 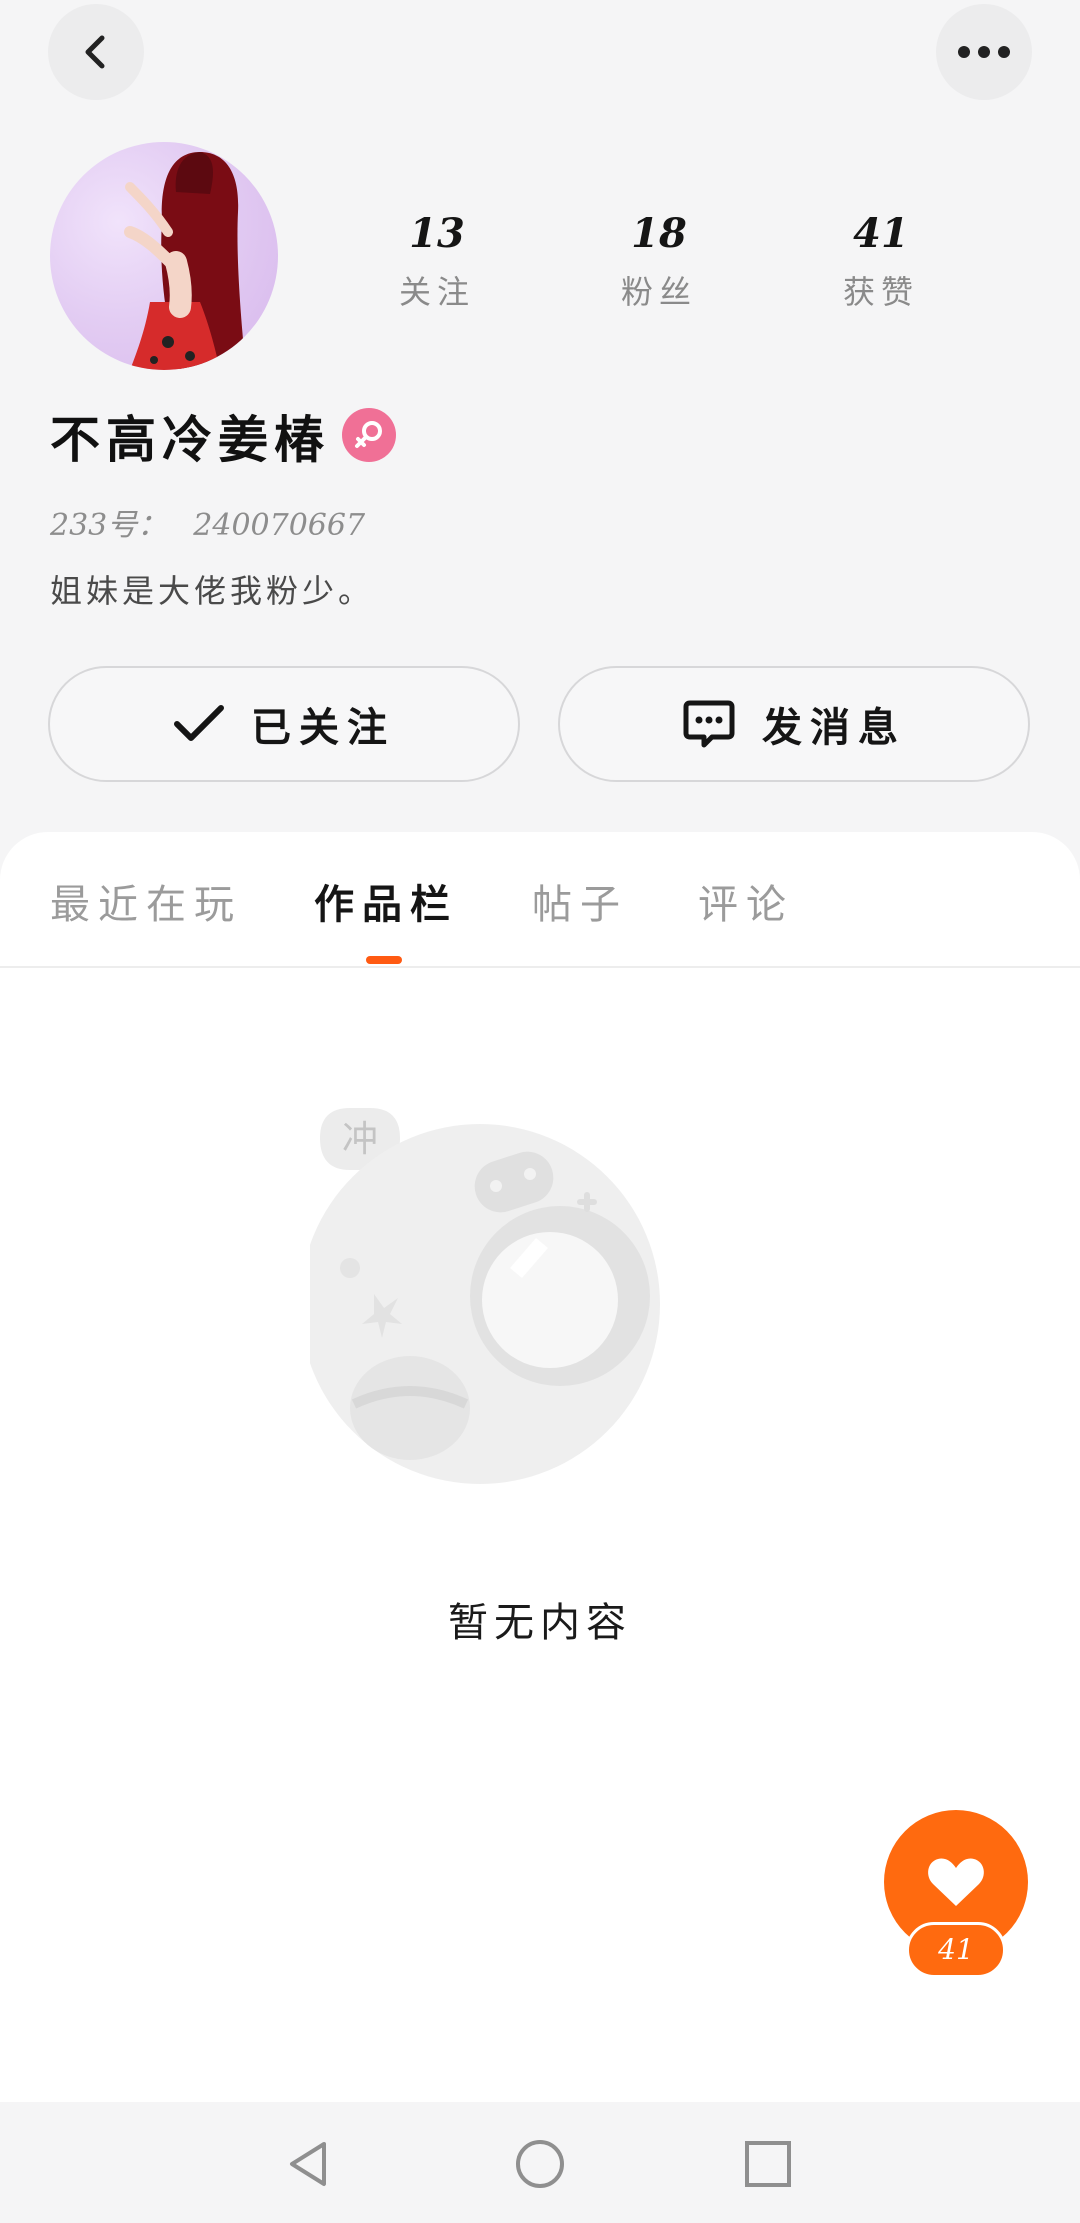 I want to click on tab-recently-played: 最近在玩, so click(x=146, y=901).